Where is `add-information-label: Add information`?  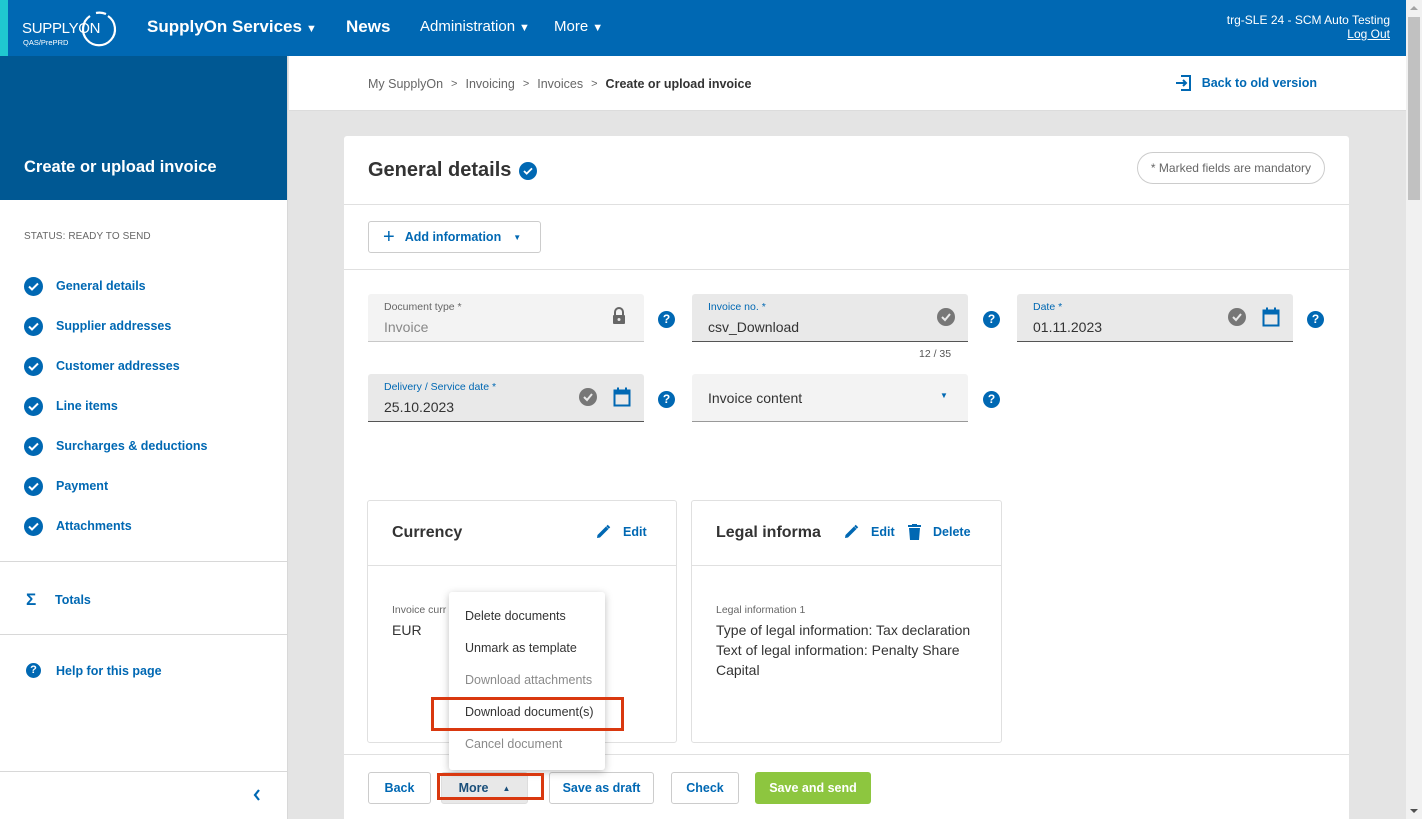
add-information-label: Add information is located at coordinates (453, 237).